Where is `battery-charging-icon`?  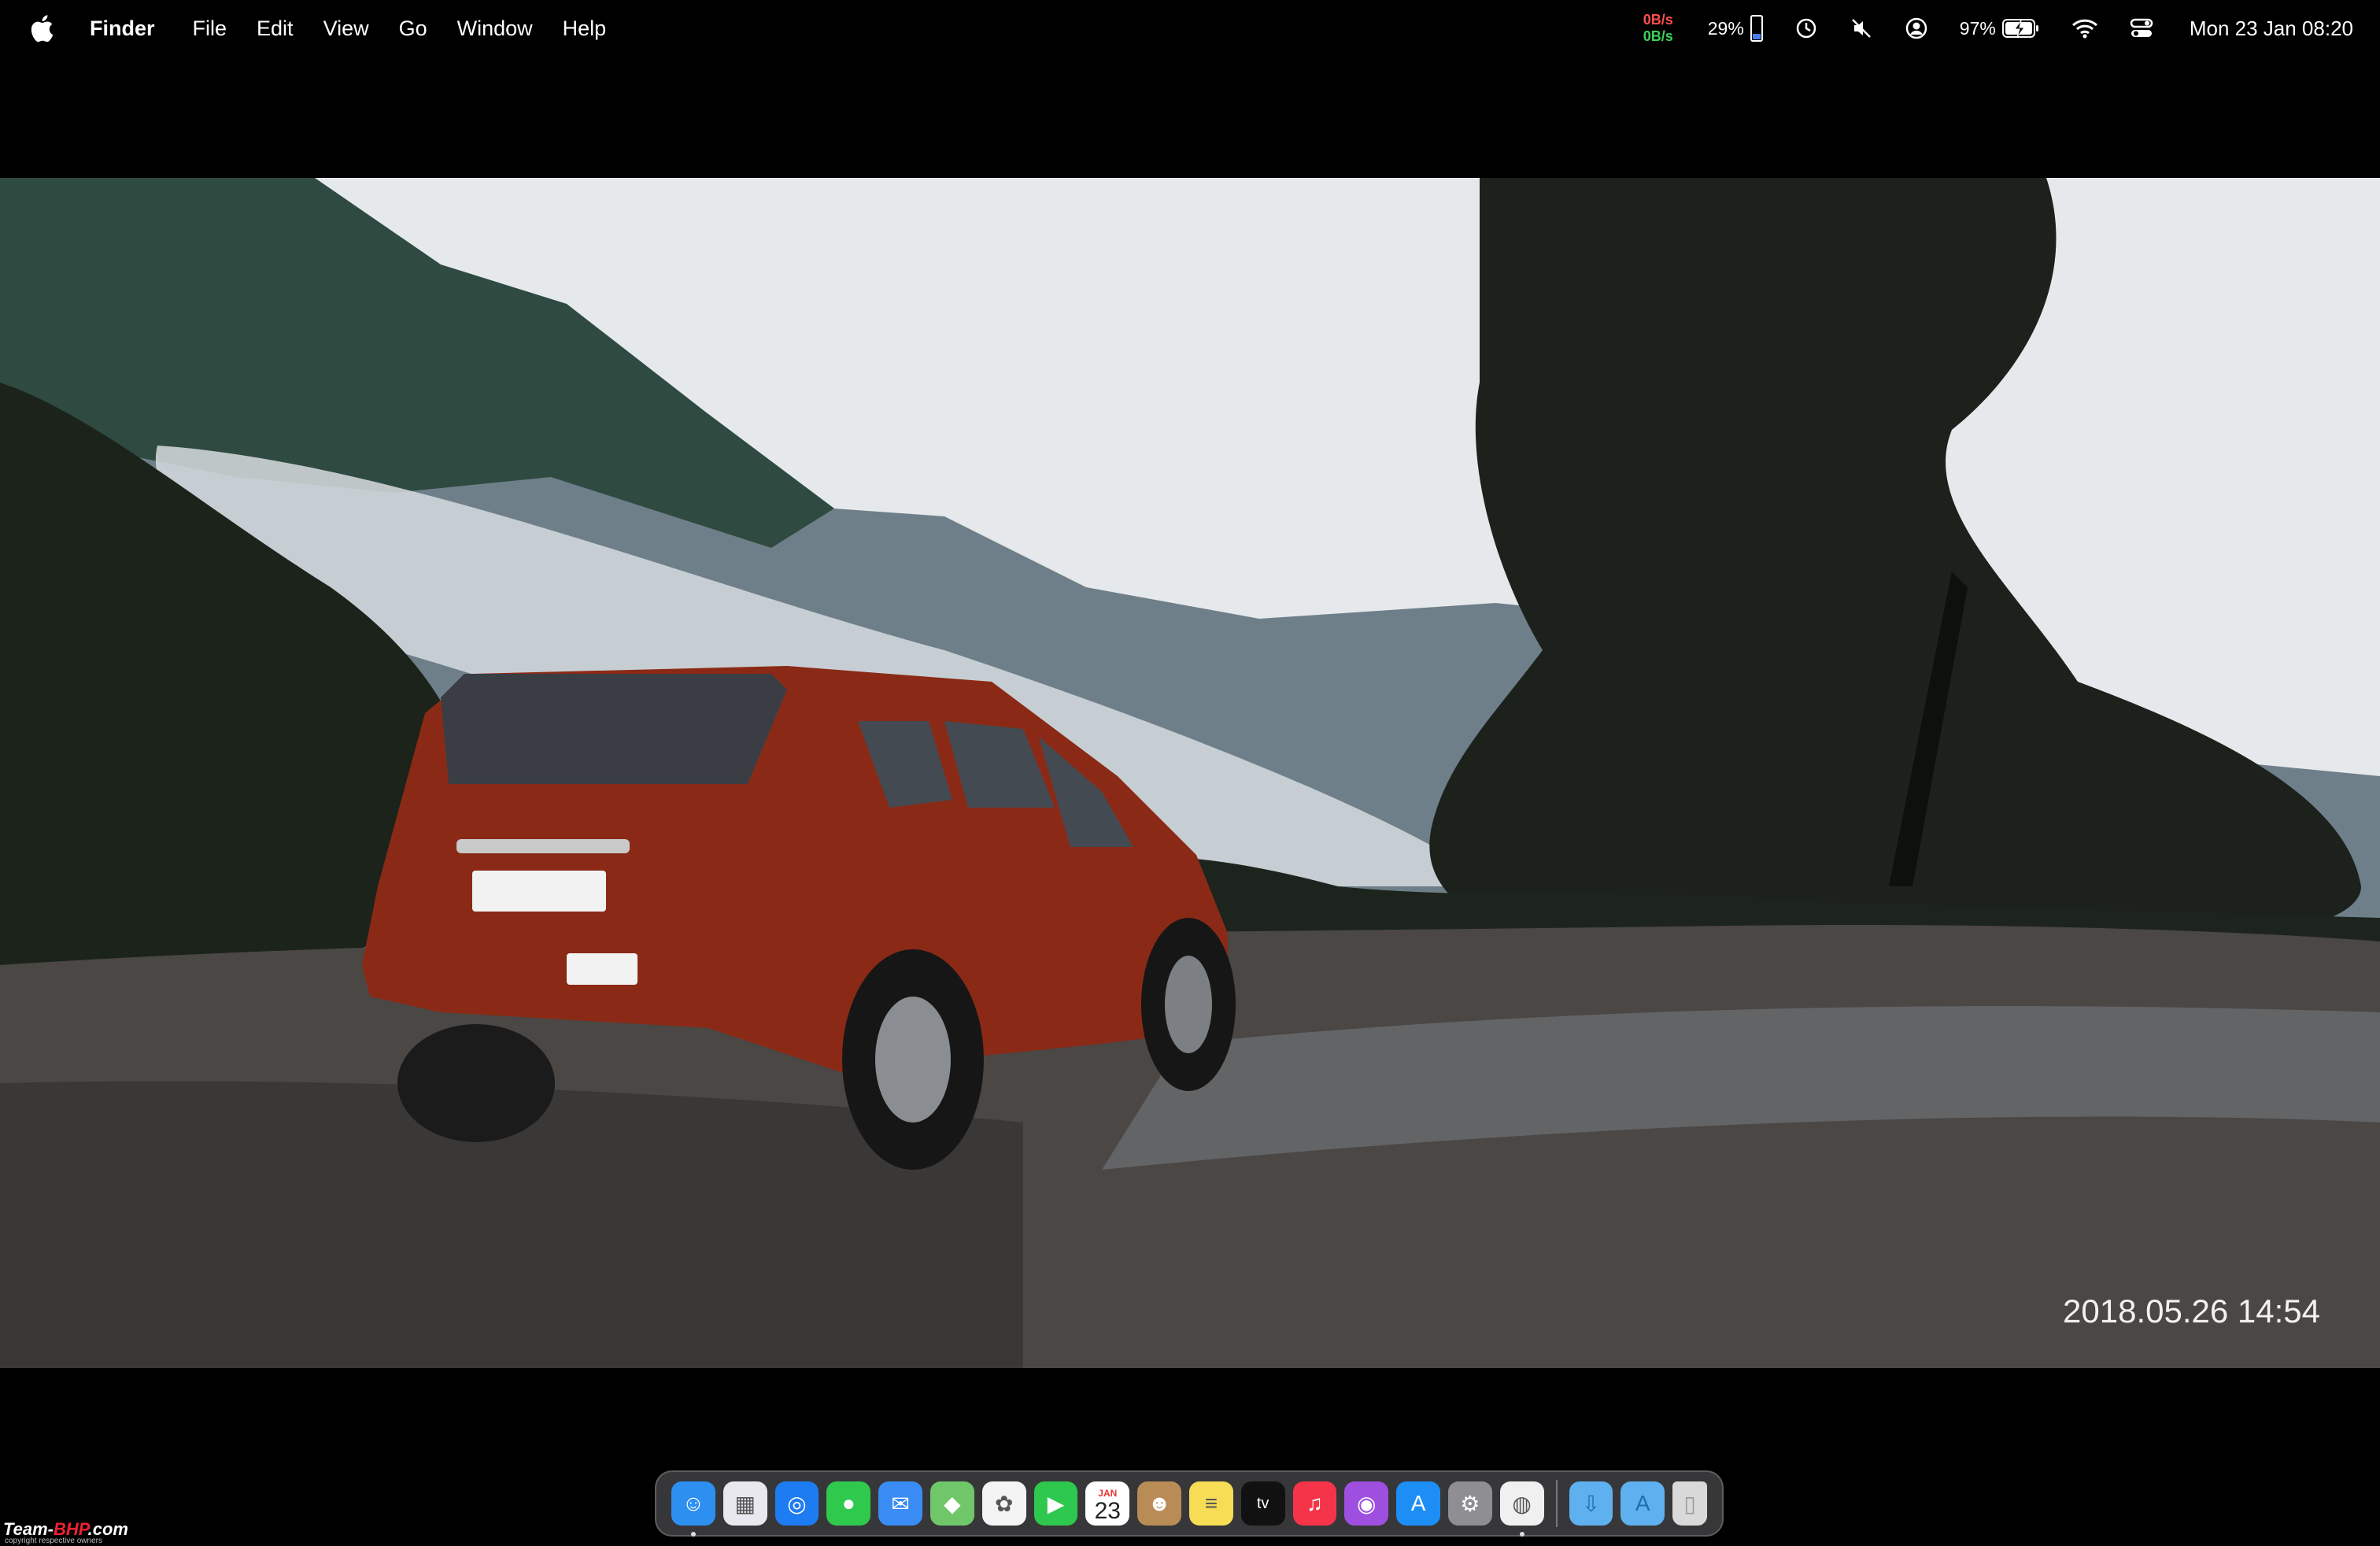
battery-charging-icon is located at coordinates (2020, 28).